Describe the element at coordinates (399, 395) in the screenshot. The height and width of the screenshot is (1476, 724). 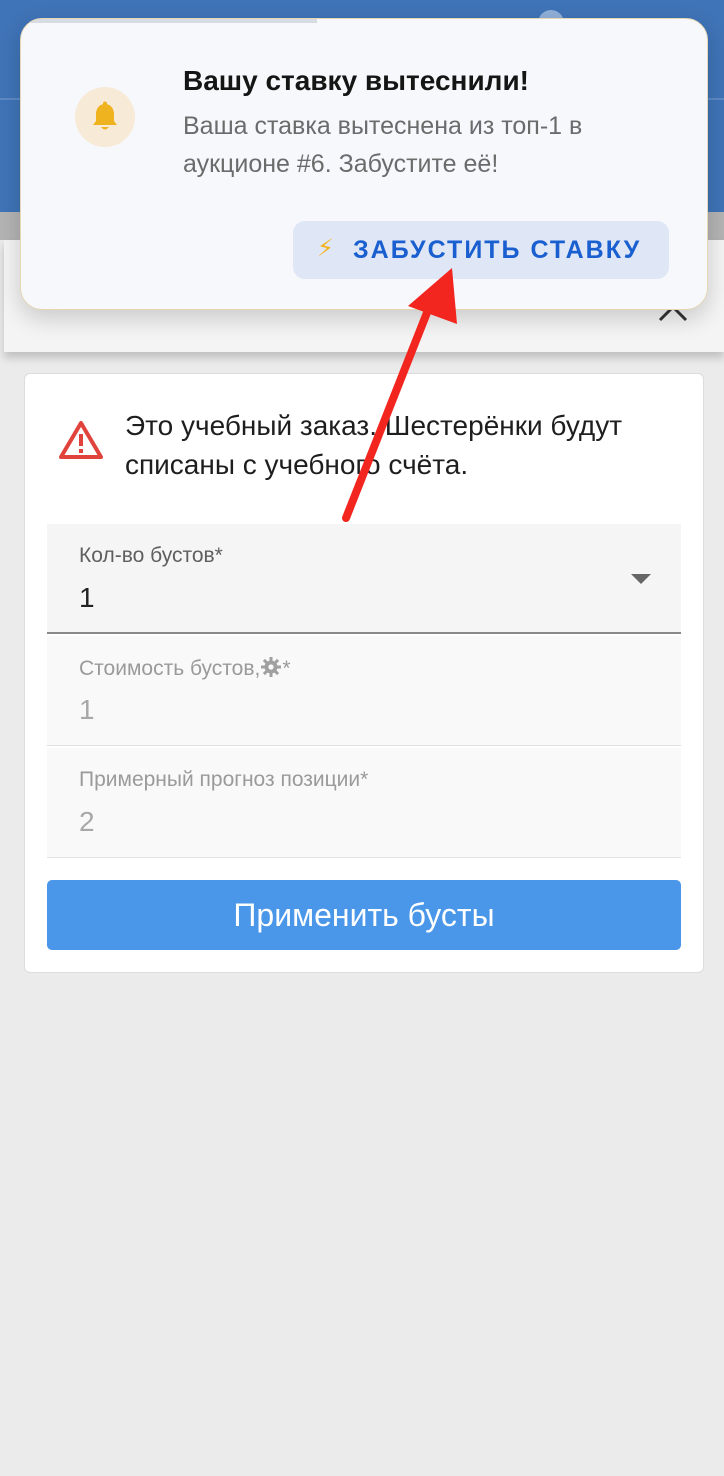
I see `annotation-arrow-icon` at that location.